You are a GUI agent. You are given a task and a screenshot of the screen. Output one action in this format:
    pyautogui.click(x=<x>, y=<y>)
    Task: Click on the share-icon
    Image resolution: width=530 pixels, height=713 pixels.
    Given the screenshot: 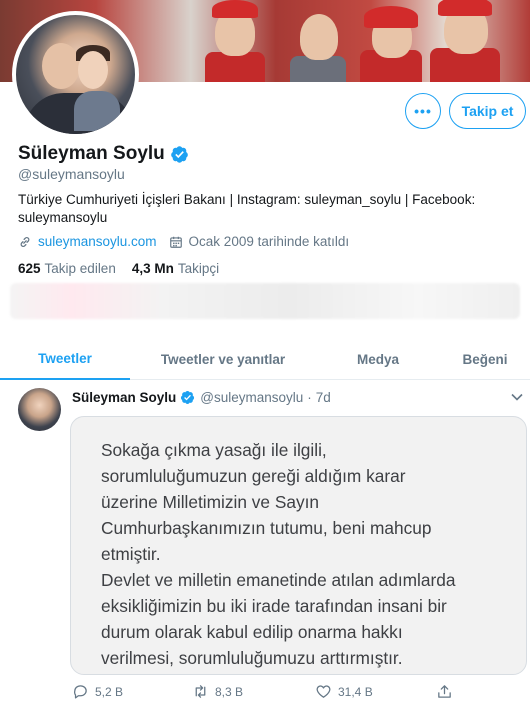 What is the action you would take?
    pyautogui.click(x=444, y=691)
    